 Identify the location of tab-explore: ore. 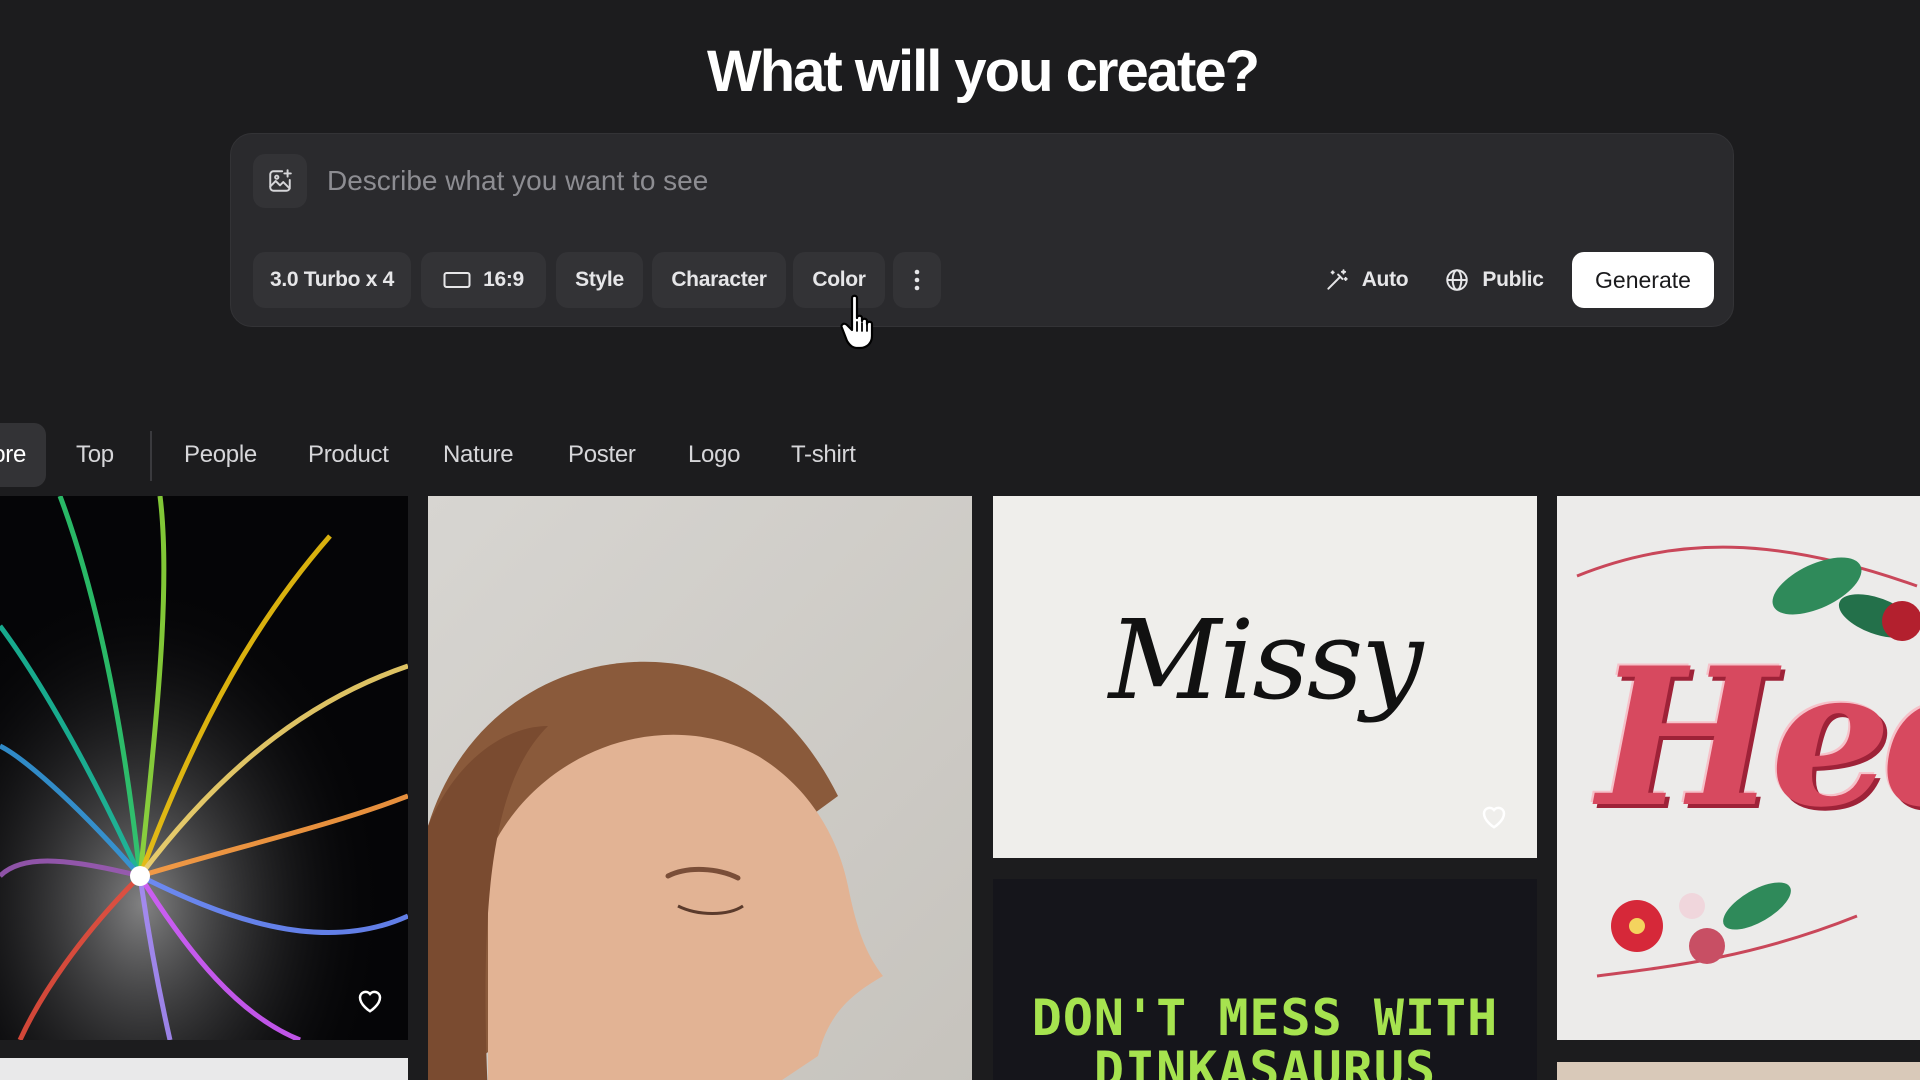
(23, 455).